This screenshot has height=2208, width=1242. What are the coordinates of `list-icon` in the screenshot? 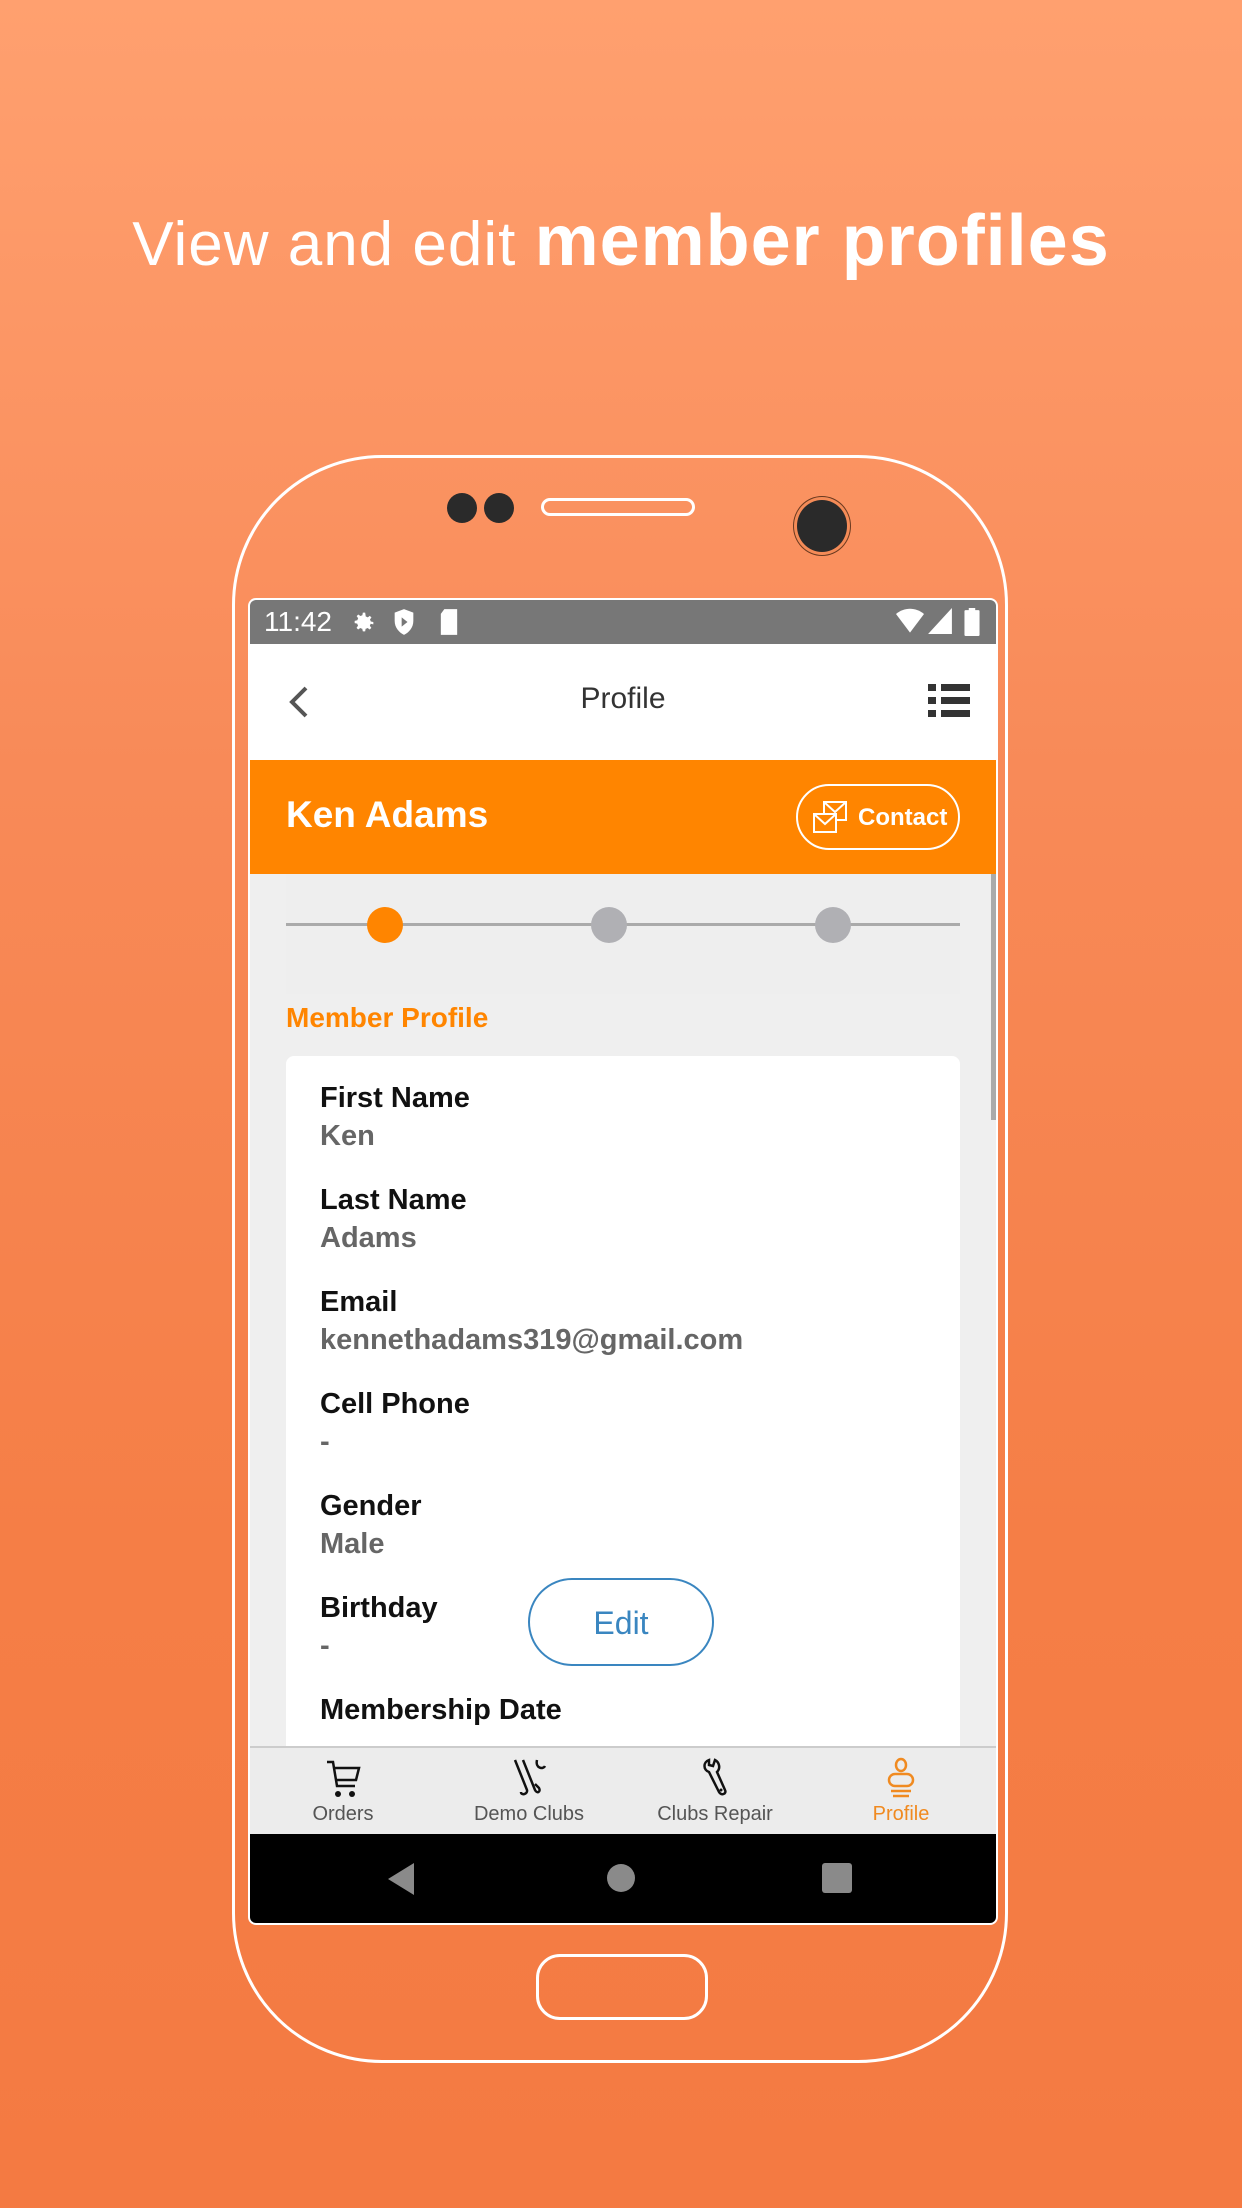 It's located at (949, 701).